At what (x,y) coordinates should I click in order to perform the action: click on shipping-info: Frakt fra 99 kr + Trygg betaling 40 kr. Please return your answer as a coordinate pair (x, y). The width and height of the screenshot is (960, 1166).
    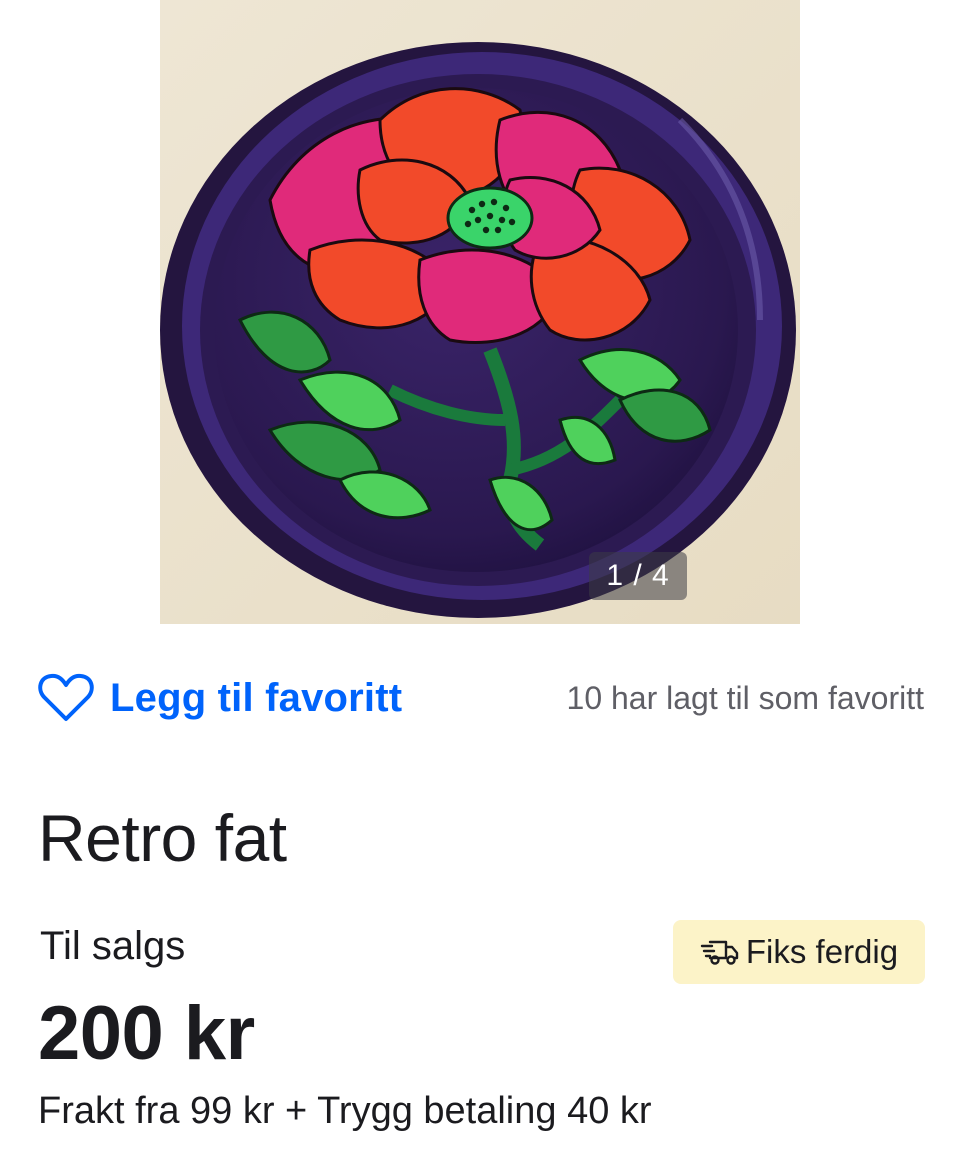
    Looking at the image, I should click on (345, 1111).